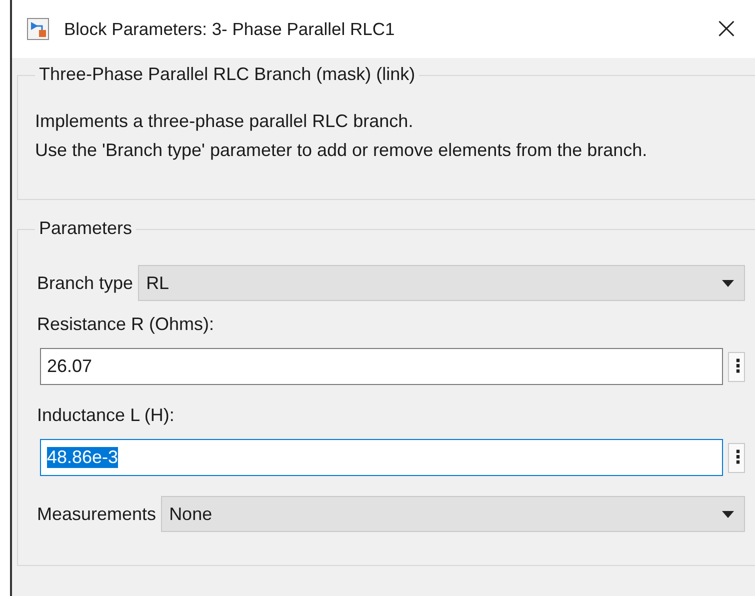 The image size is (755, 596). What do you see at coordinates (726, 29) in the screenshot?
I see `close-button: ×` at bounding box center [726, 29].